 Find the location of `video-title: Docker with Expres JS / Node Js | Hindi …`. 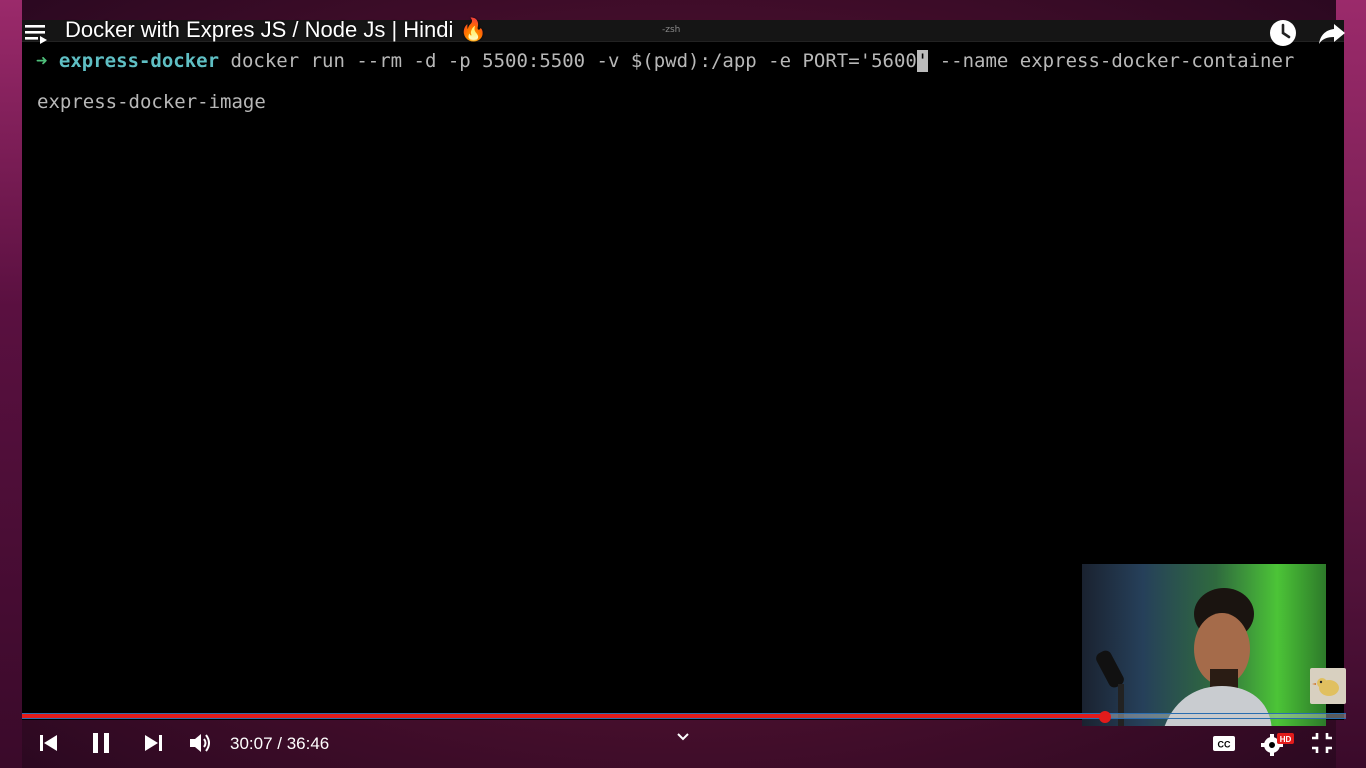

video-title: Docker with Expres JS / Node Js | Hindi … is located at coordinates (276, 30).